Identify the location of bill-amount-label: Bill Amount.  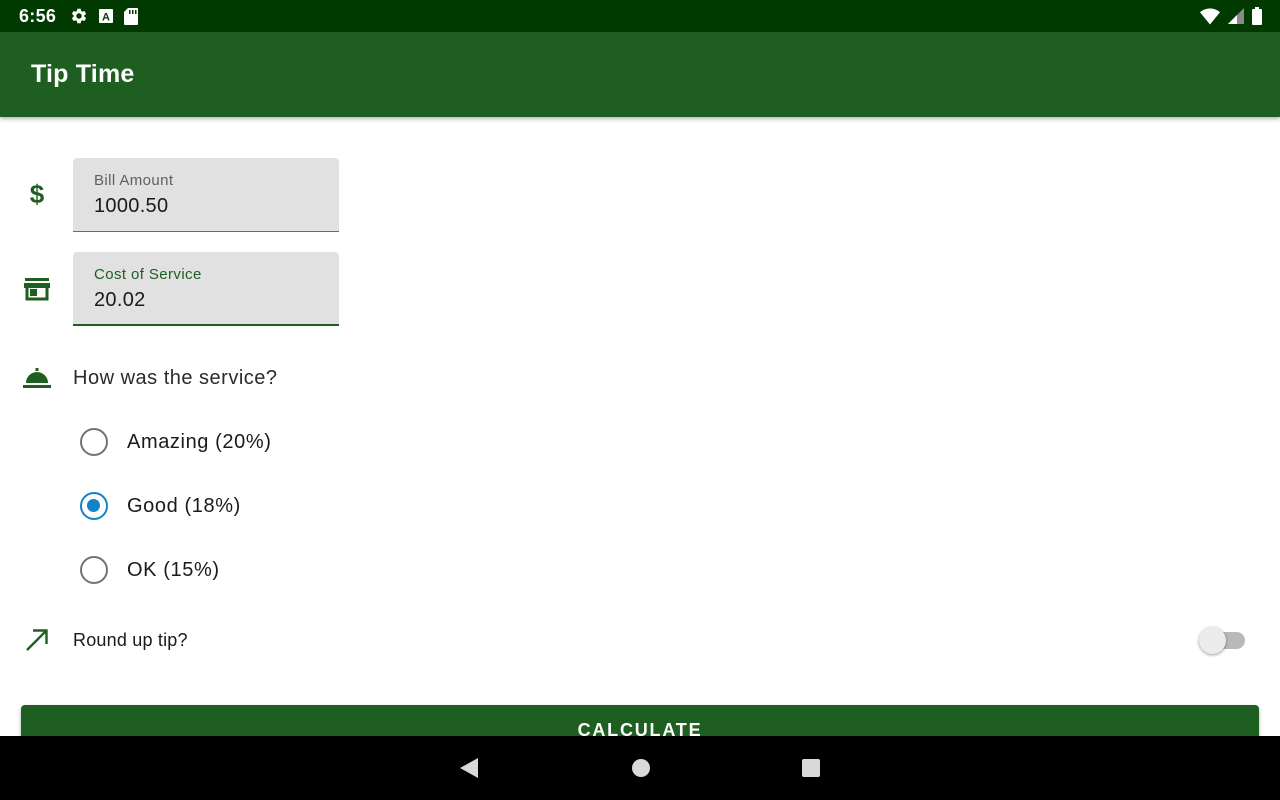
(134, 180).